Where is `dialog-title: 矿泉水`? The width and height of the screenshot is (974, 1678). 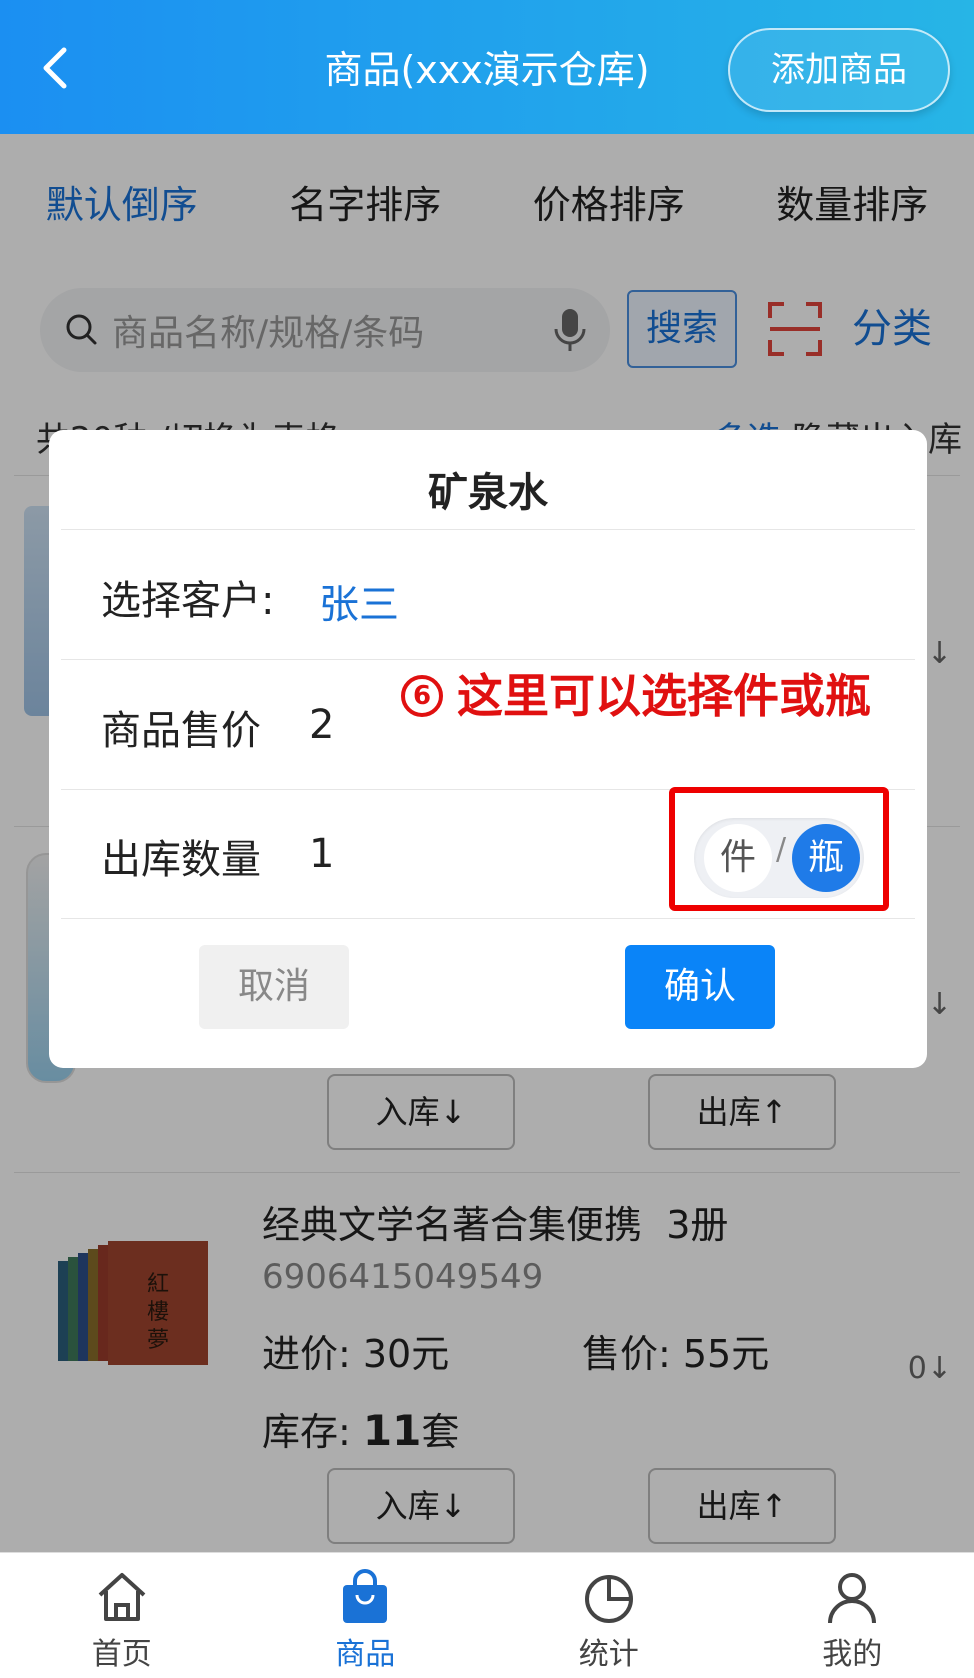 dialog-title: 矿泉水 is located at coordinates (488, 493).